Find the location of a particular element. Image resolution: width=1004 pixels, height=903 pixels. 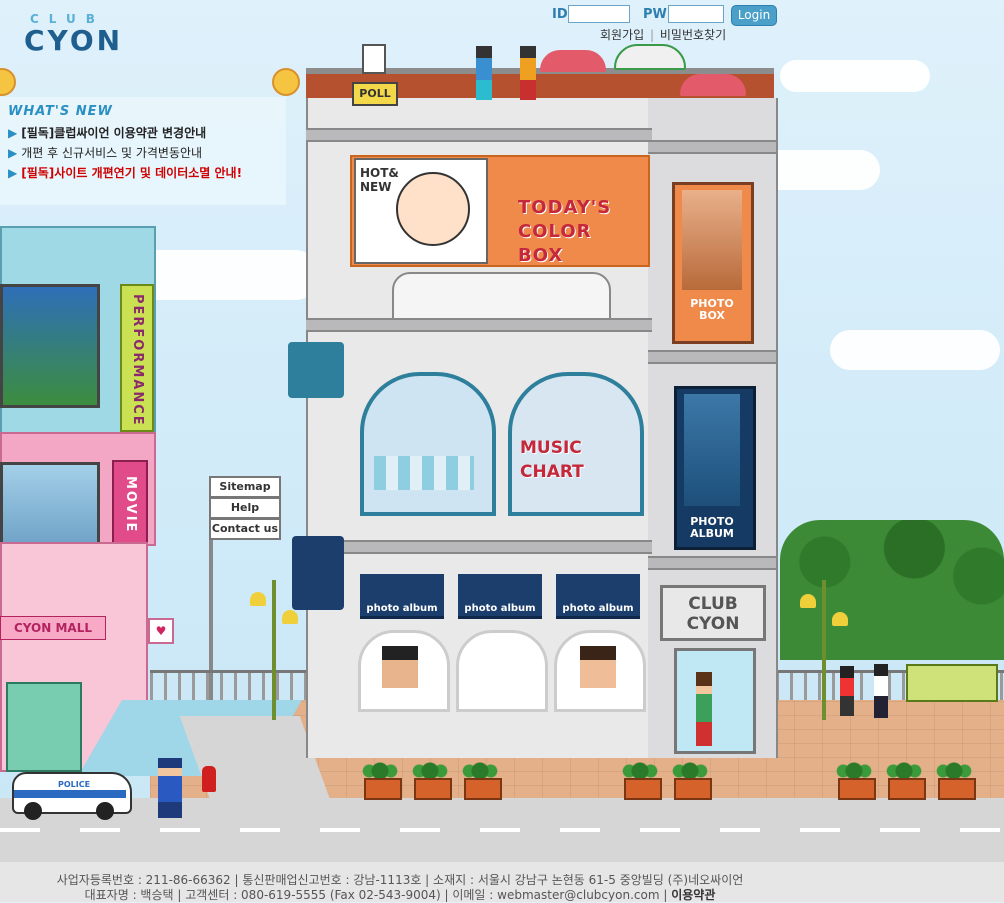

police-officer-icon is located at coordinates (170, 788).